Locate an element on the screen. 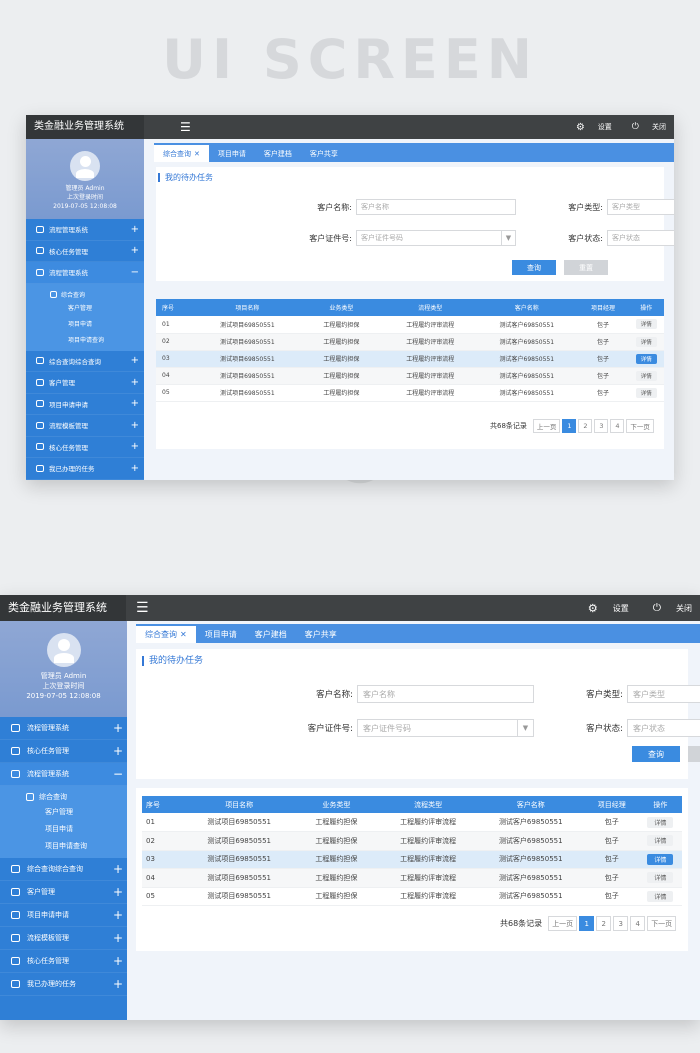  sidebar-item-core-tasks: 核心任务管理 + is located at coordinates (63, 751).